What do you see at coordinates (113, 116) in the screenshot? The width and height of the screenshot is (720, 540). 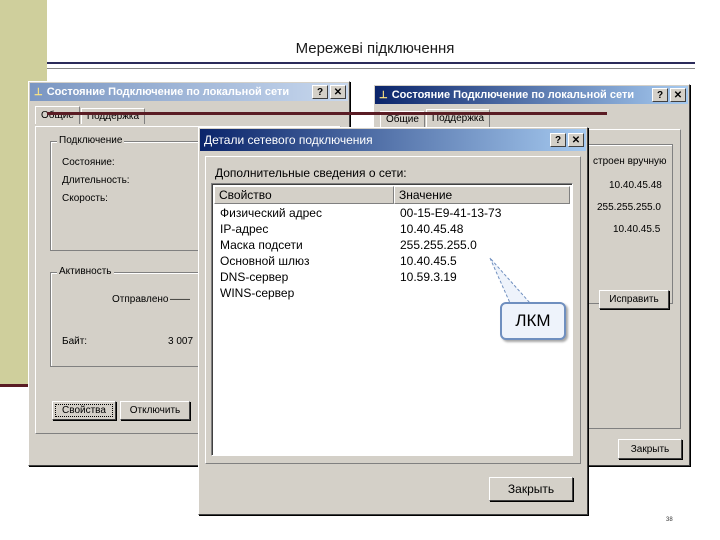 I see `tab-support: Поддержка` at bounding box center [113, 116].